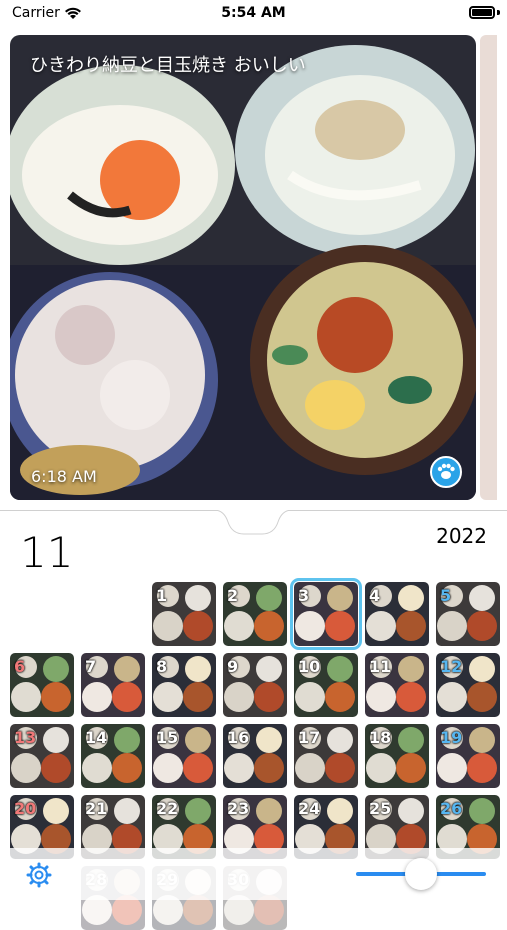 The width and height of the screenshot is (507, 930). What do you see at coordinates (39, 875) in the screenshot?
I see `gear-icon` at bounding box center [39, 875].